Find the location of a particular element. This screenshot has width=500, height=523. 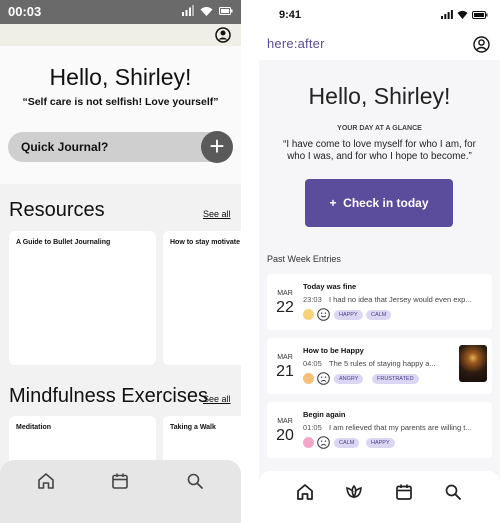

entry-thumbnail-image is located at coordinates (473, 363).